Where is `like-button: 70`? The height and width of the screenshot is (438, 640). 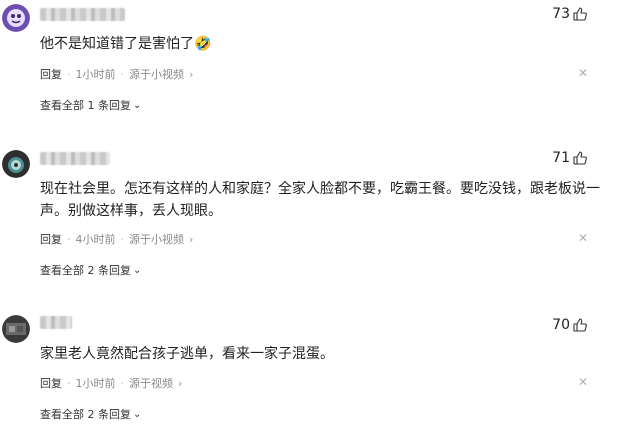 like-button: 70 is located at coordinates (570, 325).